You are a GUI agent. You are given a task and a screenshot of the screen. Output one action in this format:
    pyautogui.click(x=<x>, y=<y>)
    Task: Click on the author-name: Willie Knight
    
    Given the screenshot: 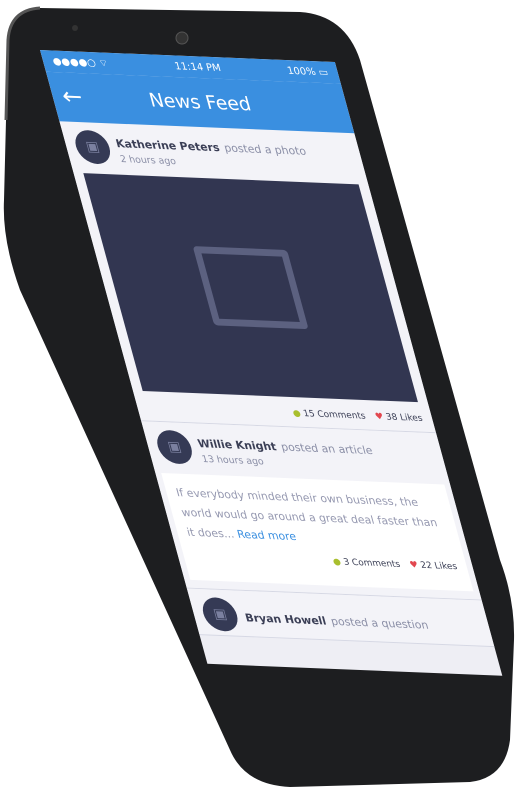 What is the action you would take?
    pyautogui.click(x=237, y=445)
    